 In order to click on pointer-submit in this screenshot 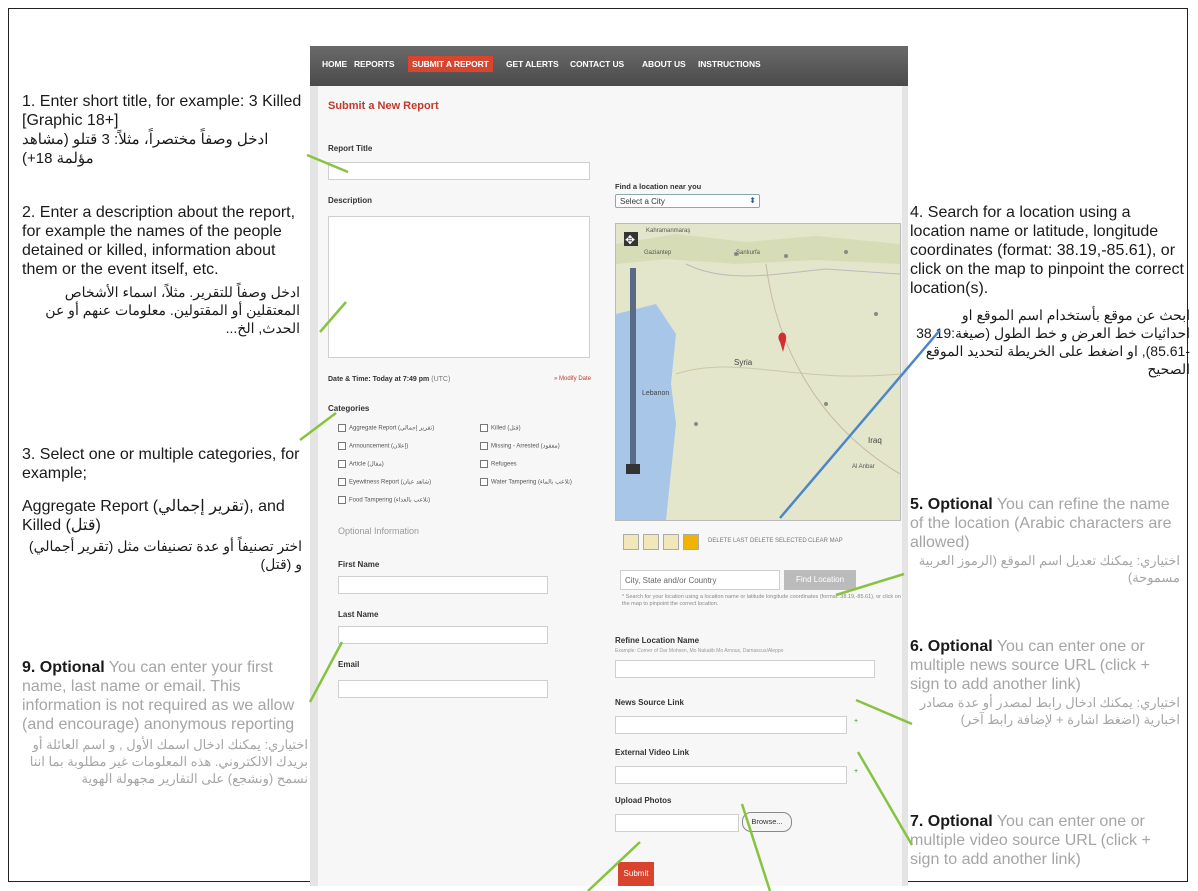, I will do `click(614, 866)`.